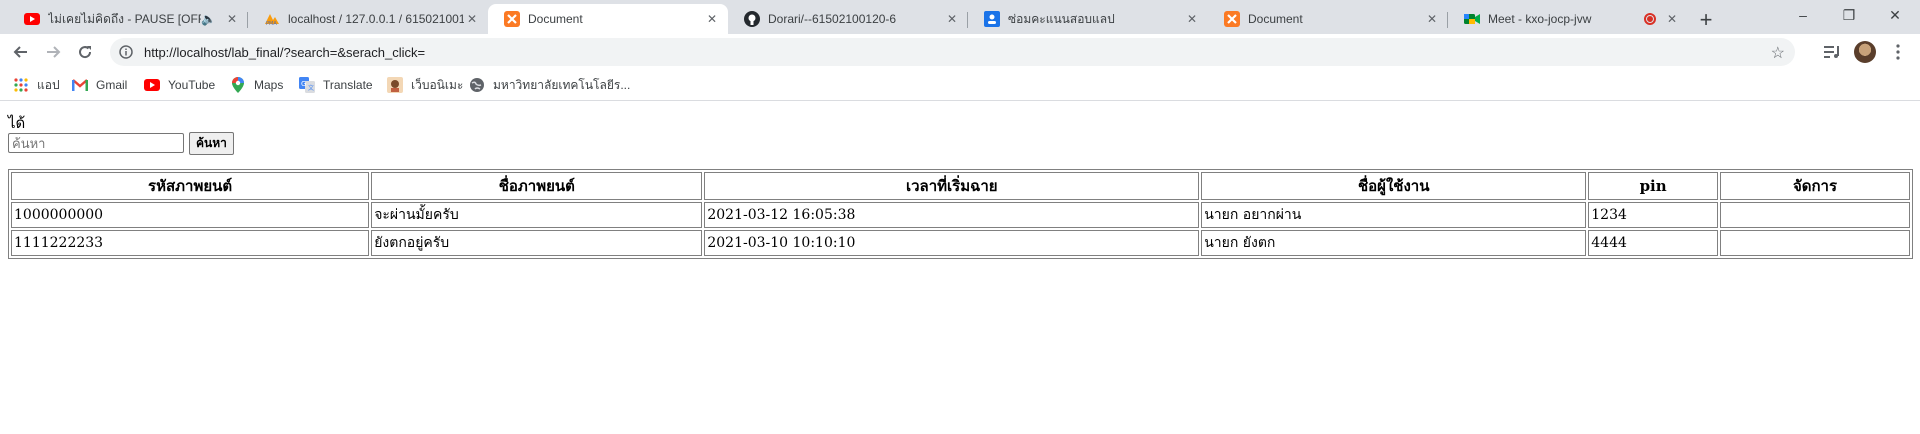 The image size is (1920, 434). Describe the element at coordinates (17, 123) in the screenshot. I see `page-text: ได้` at that location.